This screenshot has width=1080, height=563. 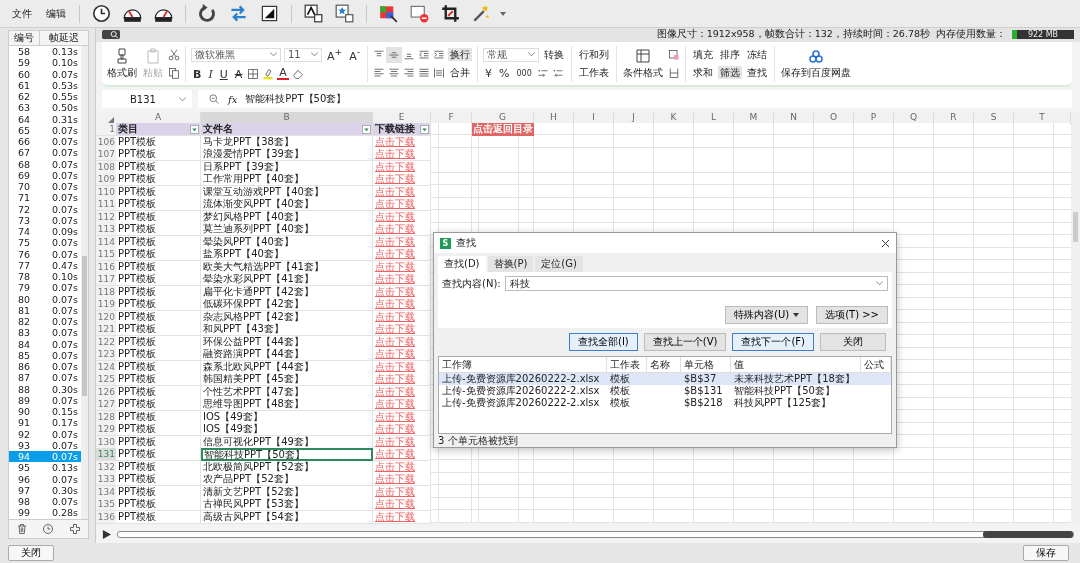 What do you see at coordinates (424, 54) in the screenshot?
I see `outdent-icon` at bounding box center [424, 54].